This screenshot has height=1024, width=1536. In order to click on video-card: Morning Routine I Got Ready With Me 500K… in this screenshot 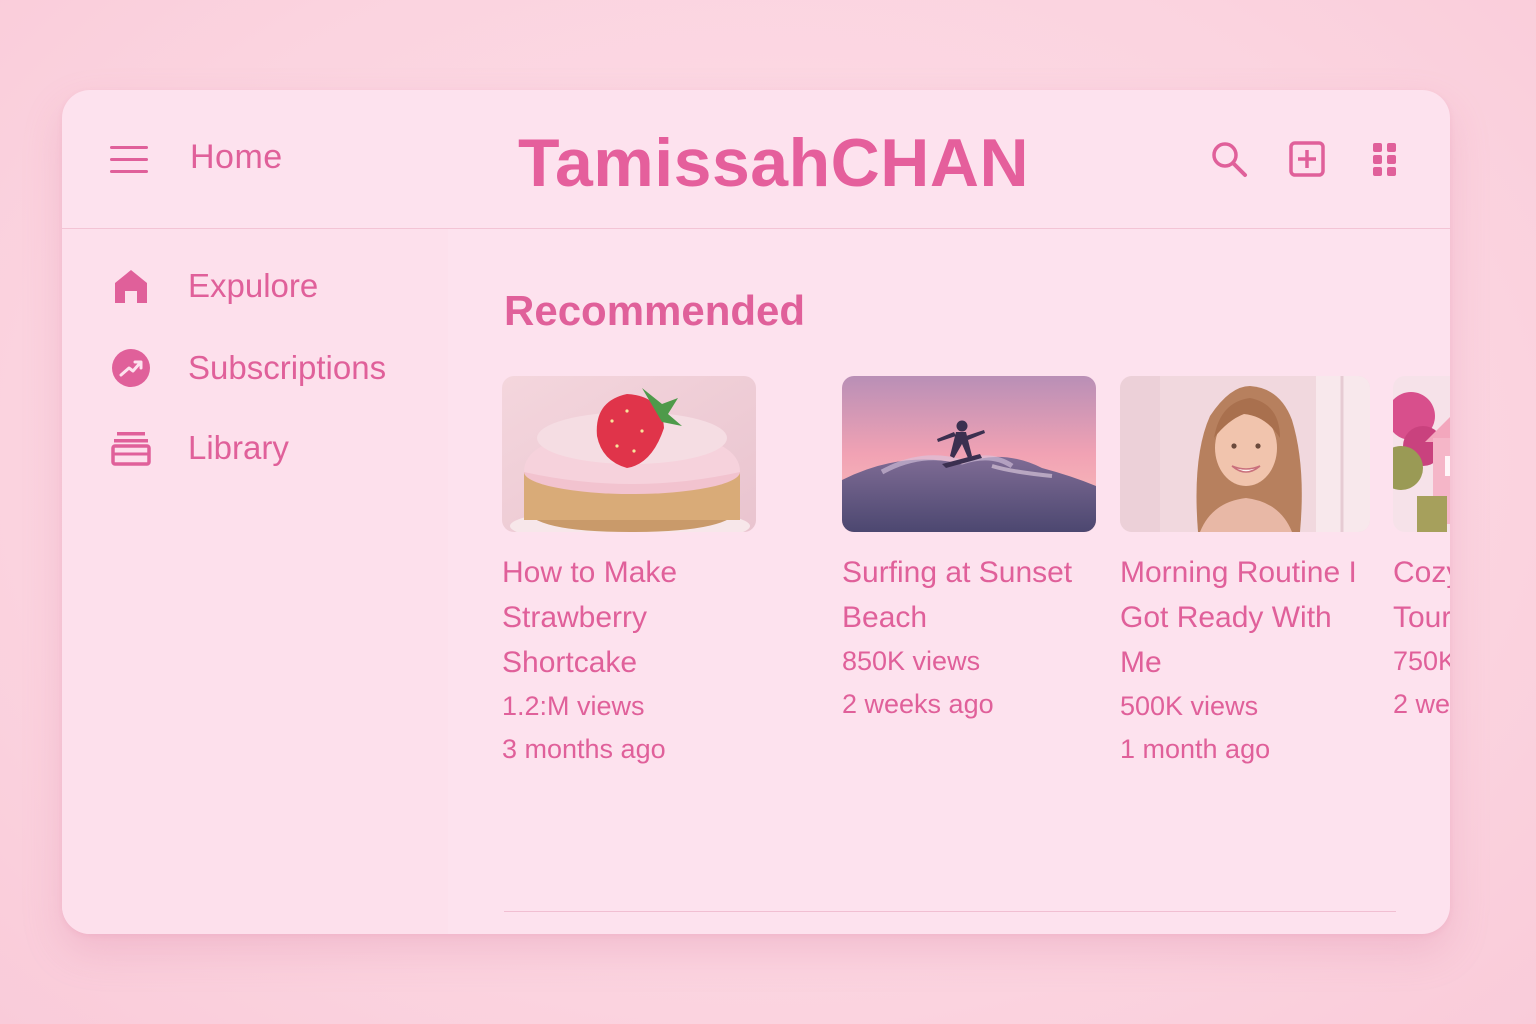, I will do `click(1247, 573)`.